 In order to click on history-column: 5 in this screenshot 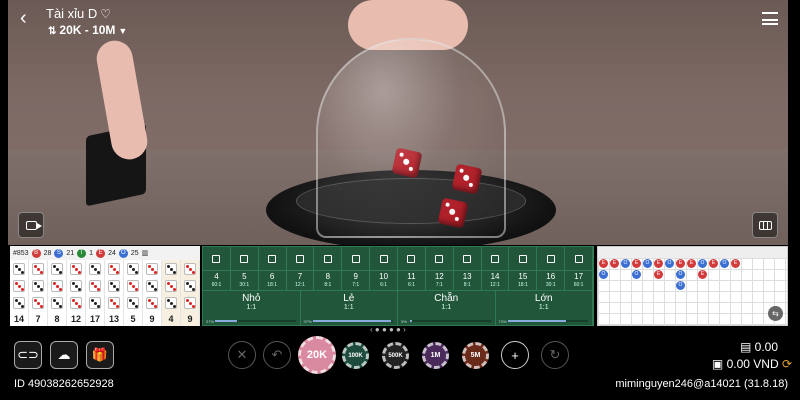, I will do `click(133, 293)`.